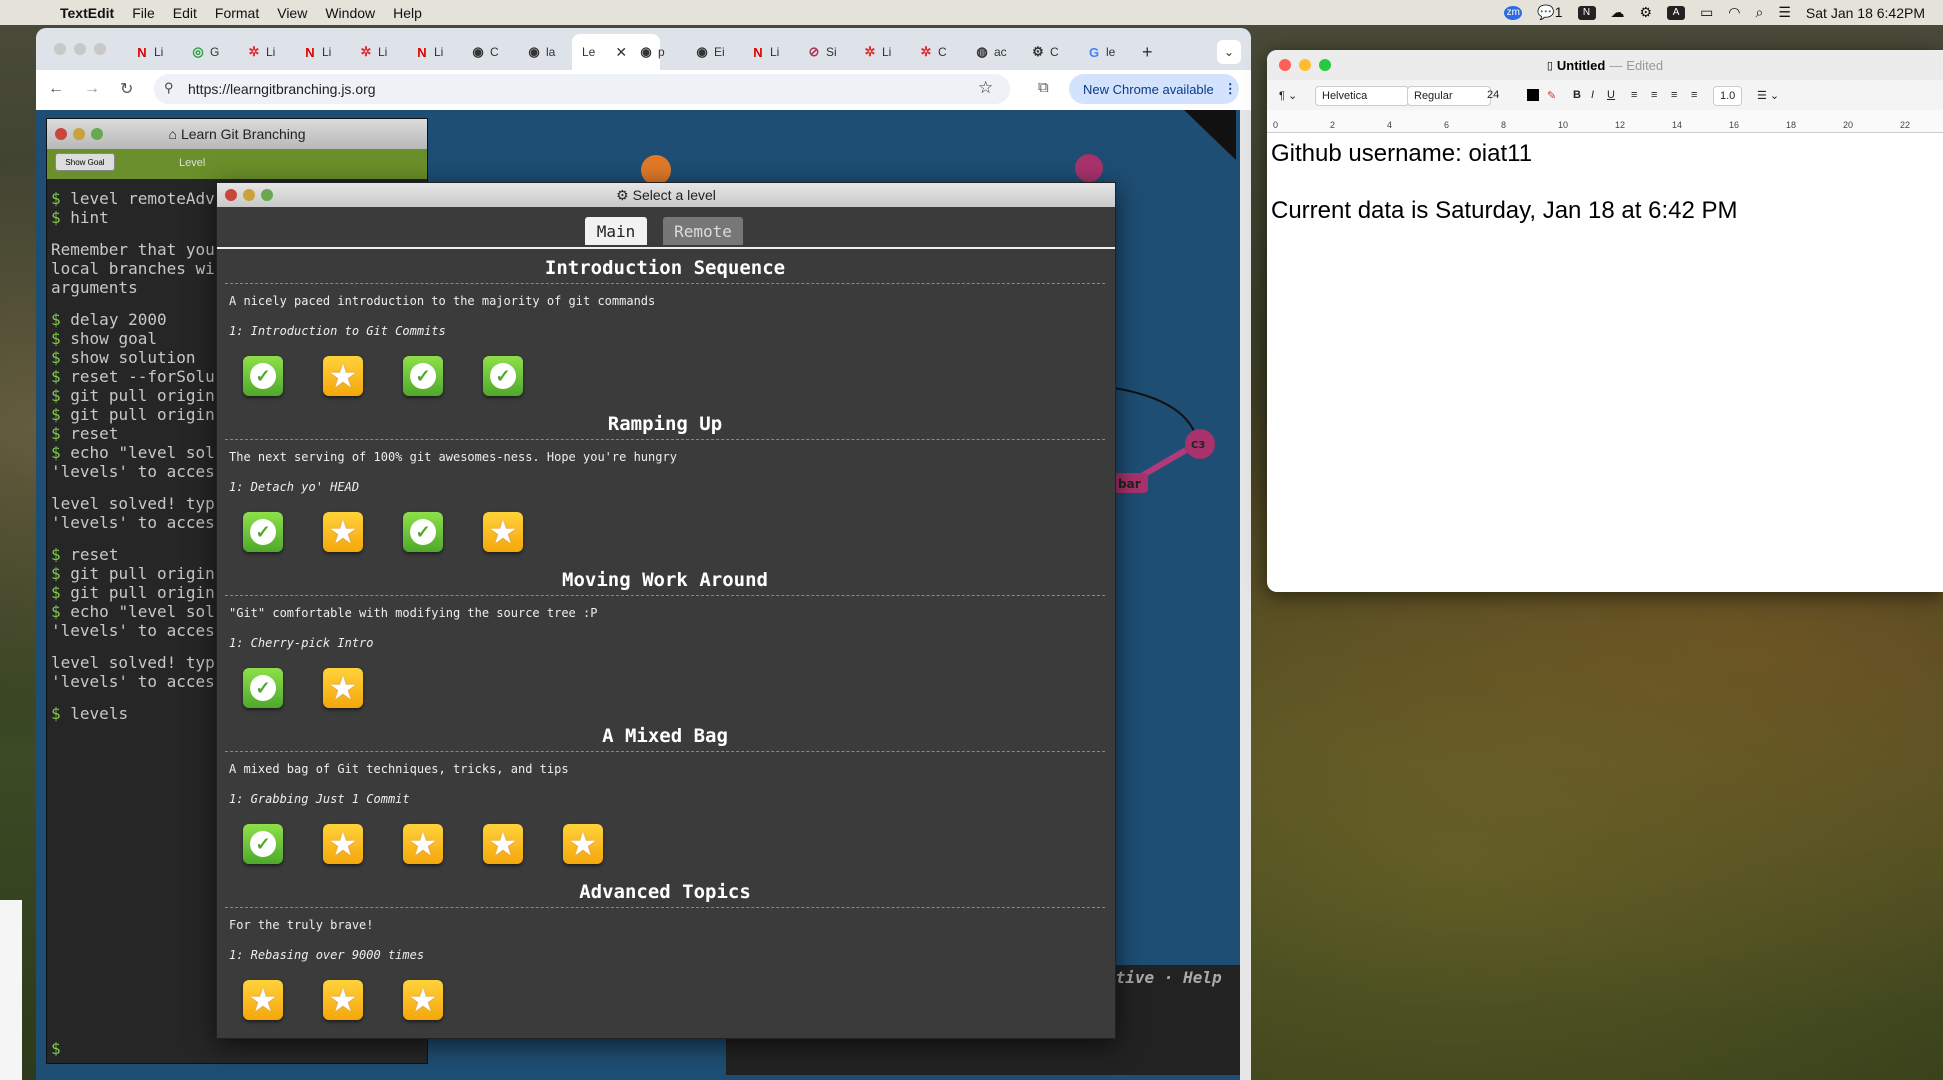 This screenshot has height=1080, width=1943. I want to click on font-family-select: Helvetica, so click(1362, 96).